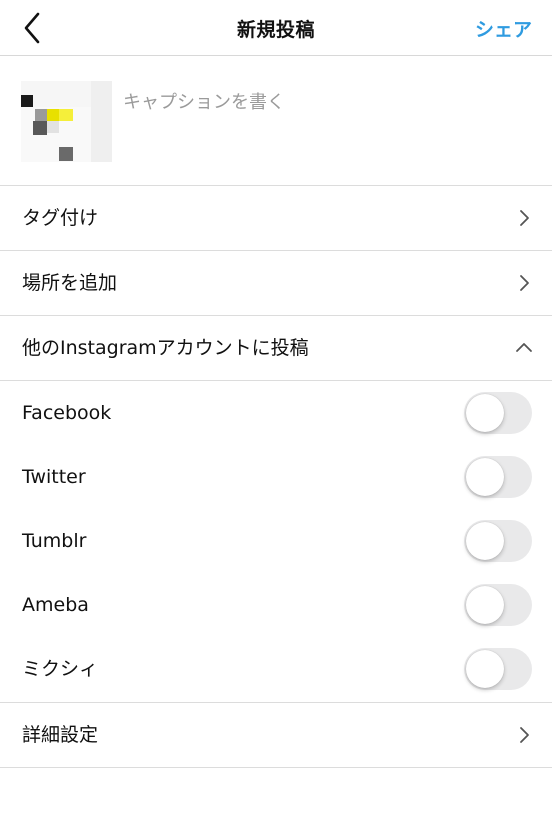 This screenshot has width=552, height=818. What do you see at coordinates (67, 413) in the screenshot?
I see `share-target-label: Facebook` at bounding box center [67, 413].